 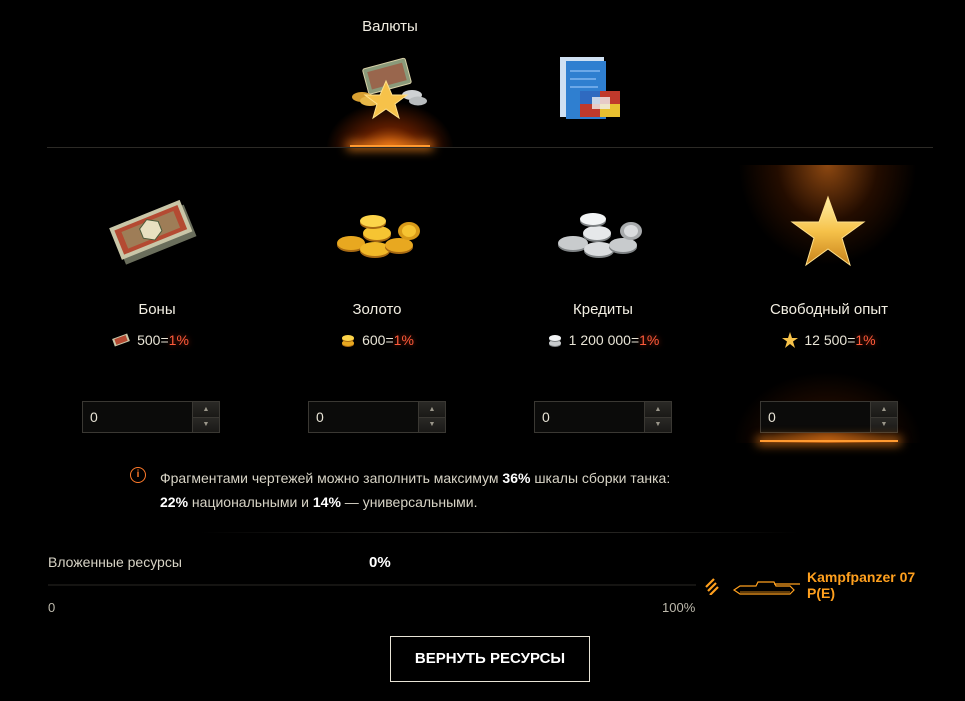 I want to click on invested-resources-label: Вложенные ресурсы, so click(x=115, y=562).